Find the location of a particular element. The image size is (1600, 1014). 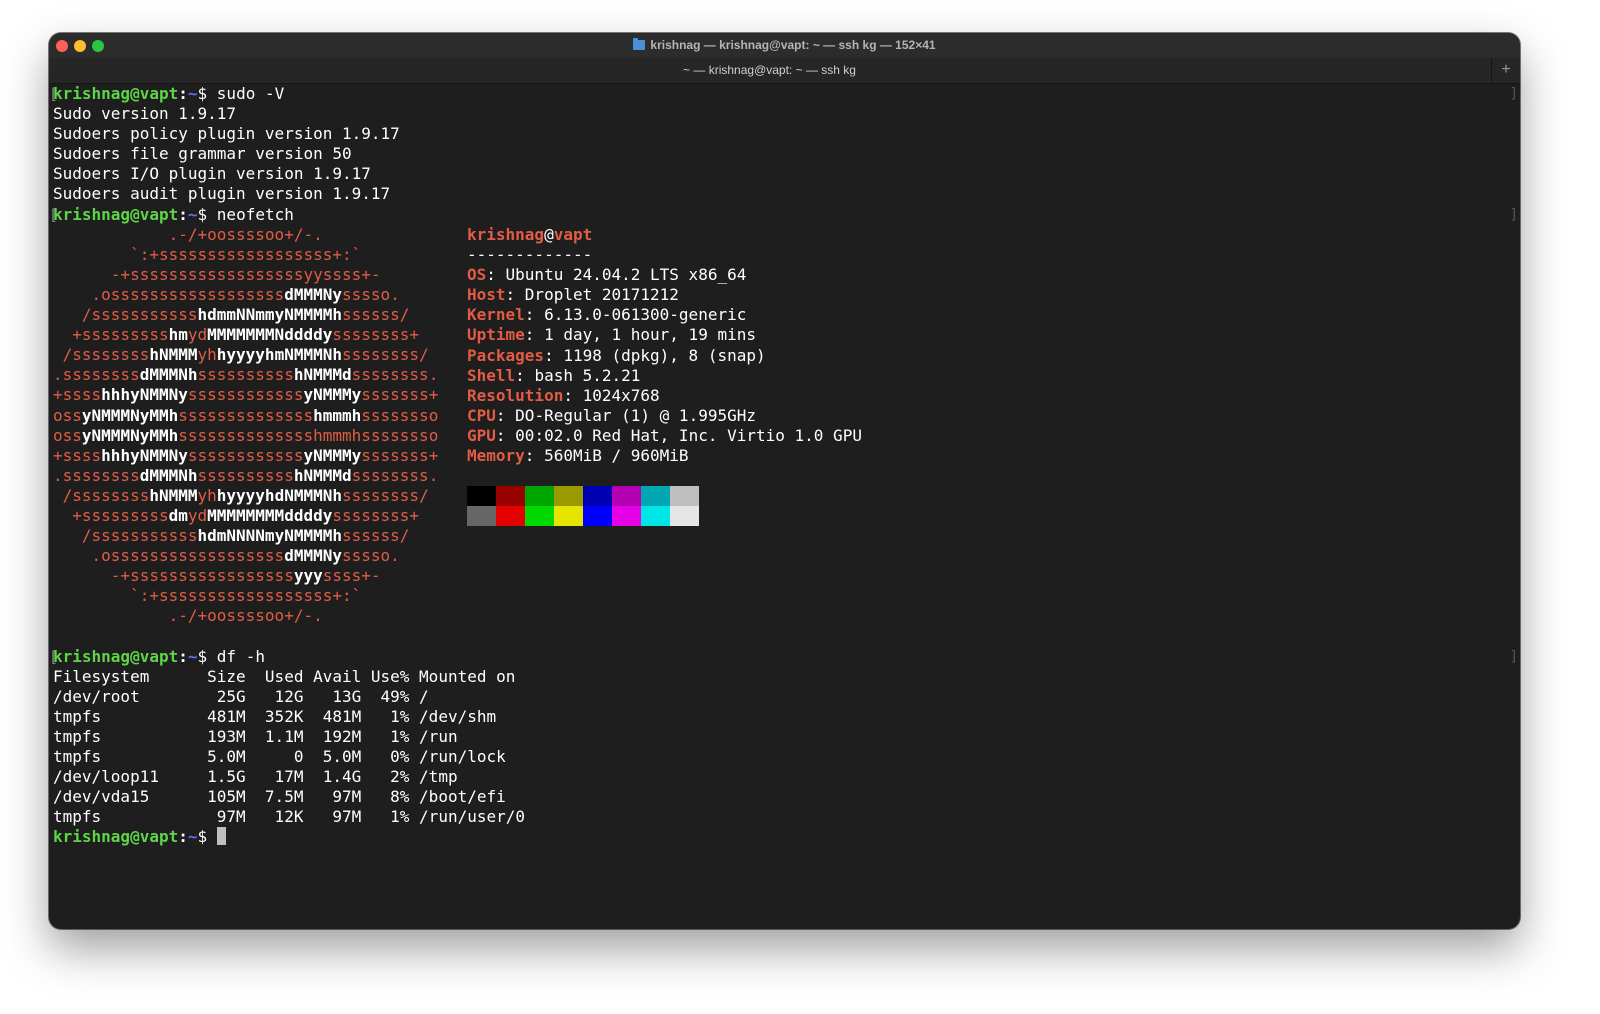

info-value: 00:02.0 Red Hat, Inc. Virtio 1.0 GPU is located at coordinates (688, 435).